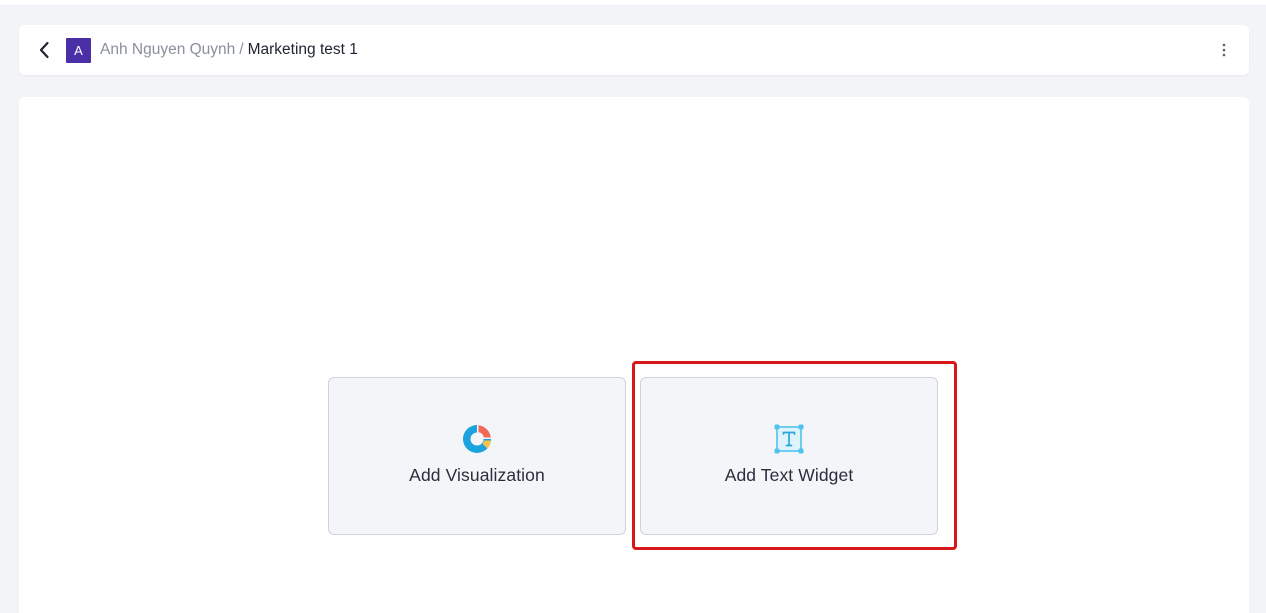  Describe the element at coordinates (302, 49) in the screenshot. I see `breadcrumb-dashboard-name: Marketing test 1` at that location.